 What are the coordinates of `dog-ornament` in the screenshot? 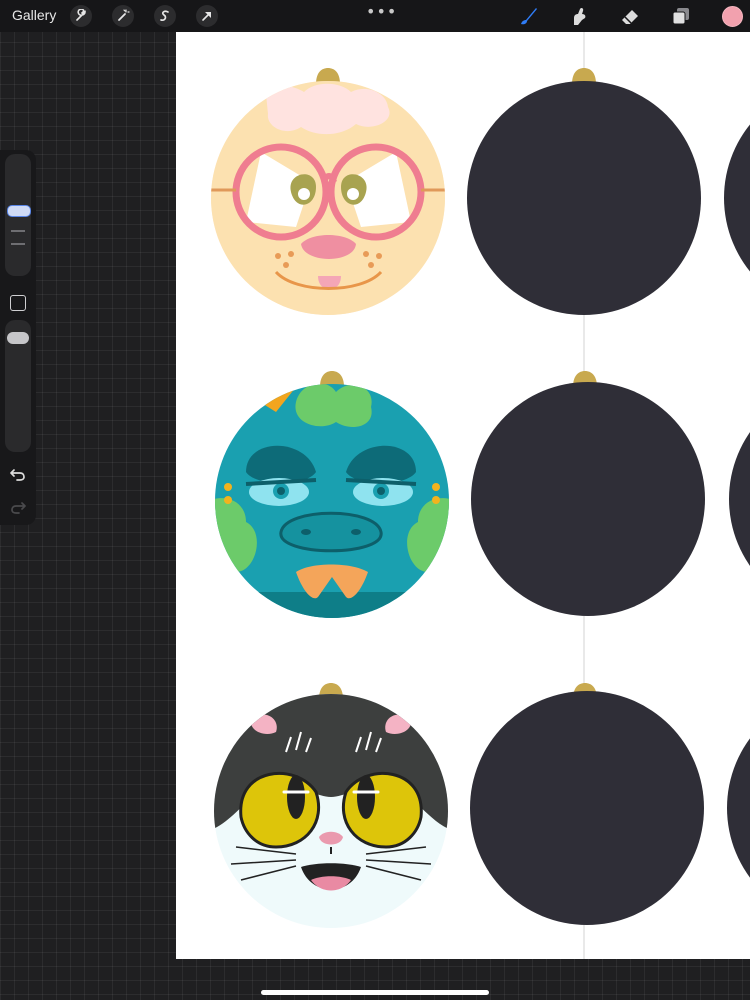 It's located at (331, 200).